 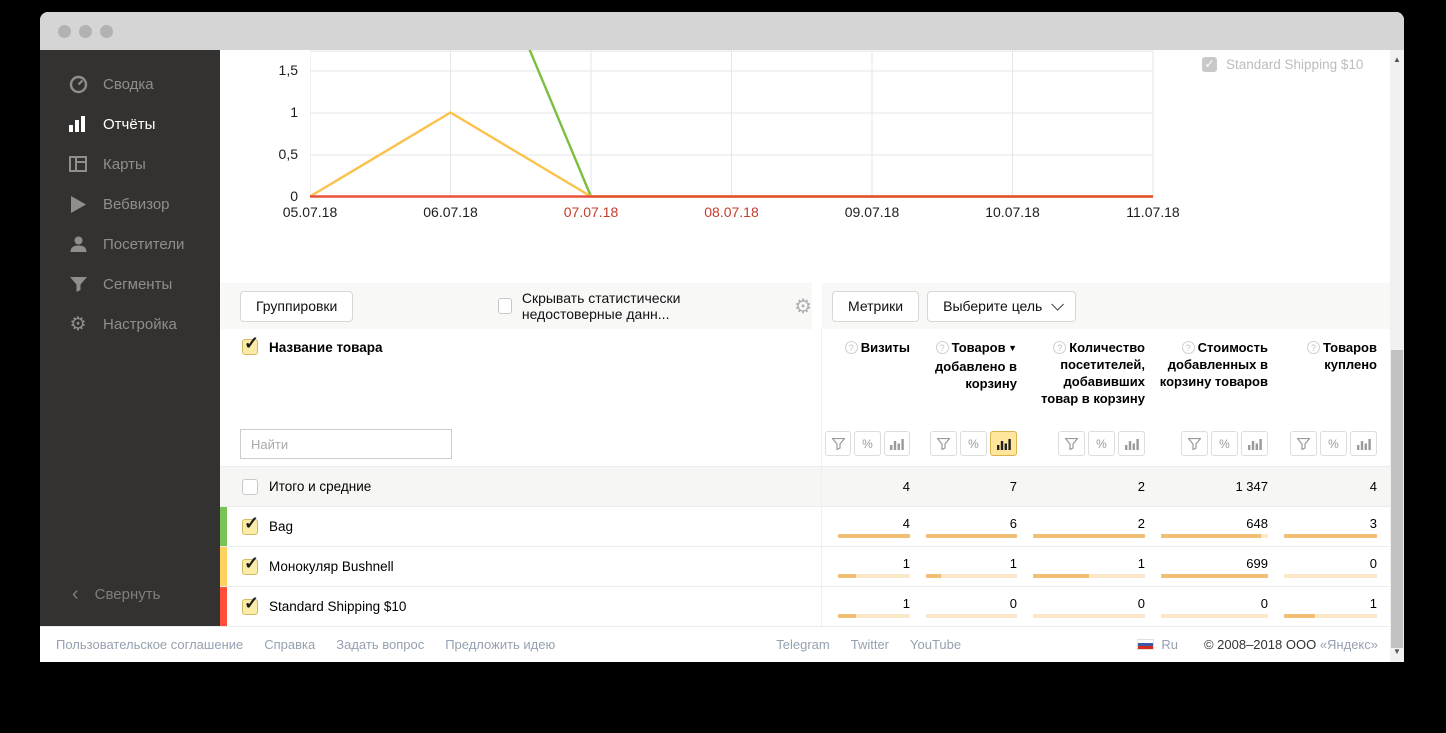 What do you see at coordinates (149, 644) in the screenshot?
I see `footer-link: Пользовательское соглашение` at bounding box center [149, 644].